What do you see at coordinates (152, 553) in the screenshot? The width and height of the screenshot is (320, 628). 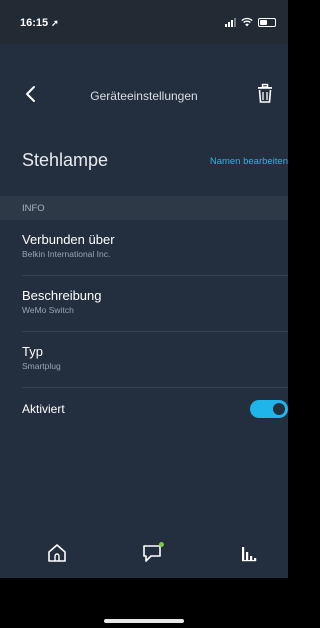 I see `nav-communicate-button` at bounding box center [152, 553].